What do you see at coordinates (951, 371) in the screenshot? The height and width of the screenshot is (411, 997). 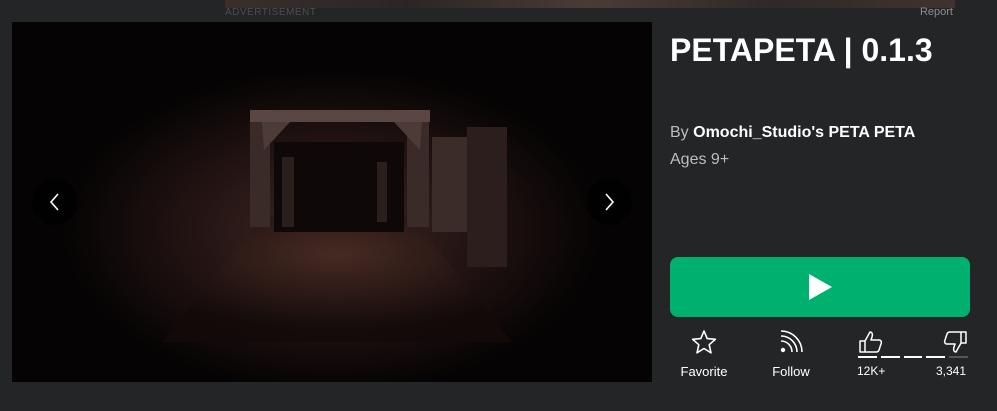 I see `downvote-count: 3,341` at bounding box center [951, 371].